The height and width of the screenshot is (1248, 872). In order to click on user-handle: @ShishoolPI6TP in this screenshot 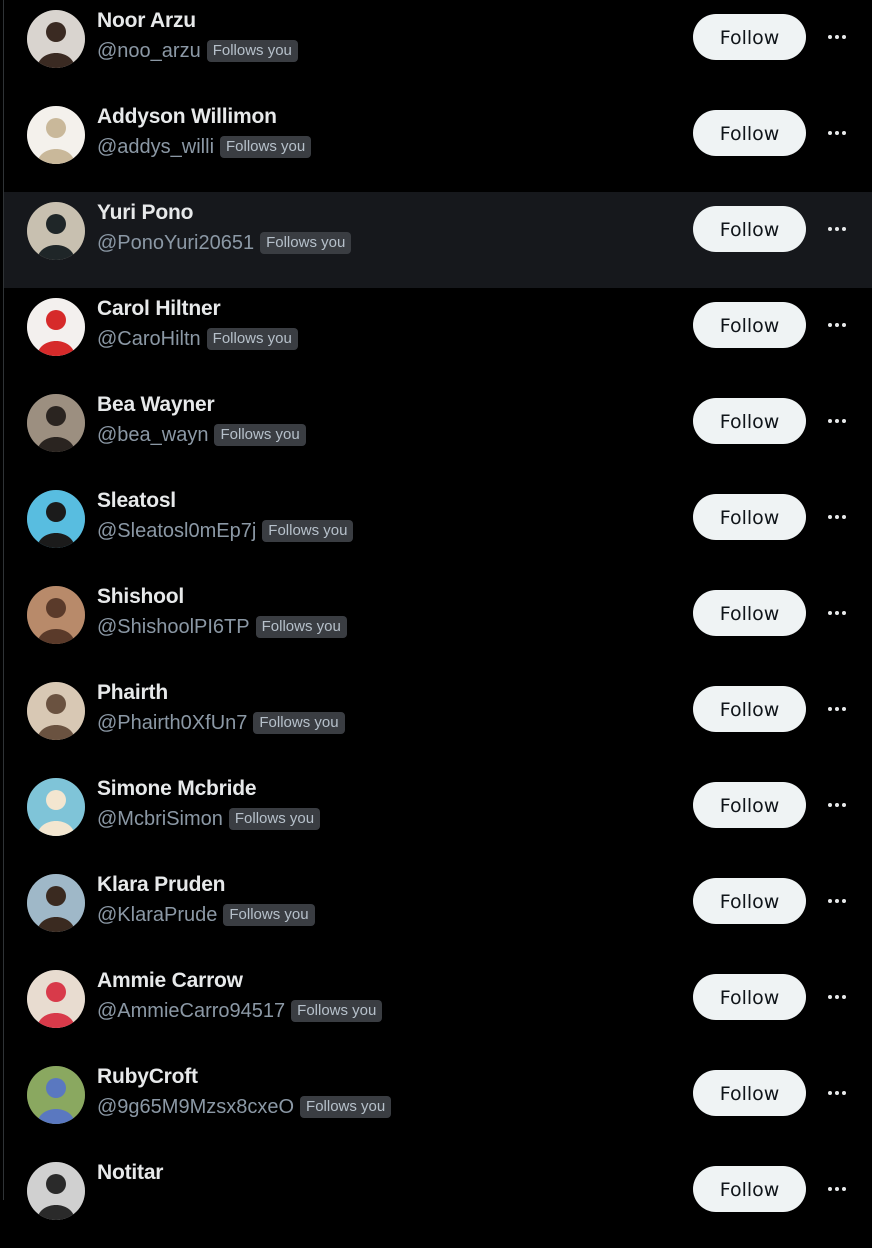, I will do `click(173, 627)`.